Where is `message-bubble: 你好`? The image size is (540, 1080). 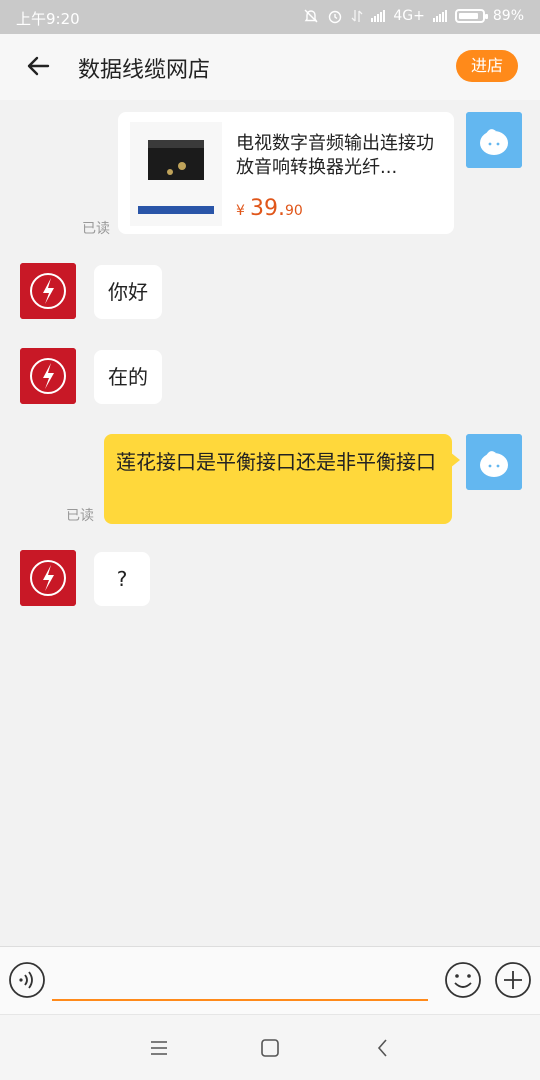 message-bubble: 你好 is located at coordinates (128, 292).